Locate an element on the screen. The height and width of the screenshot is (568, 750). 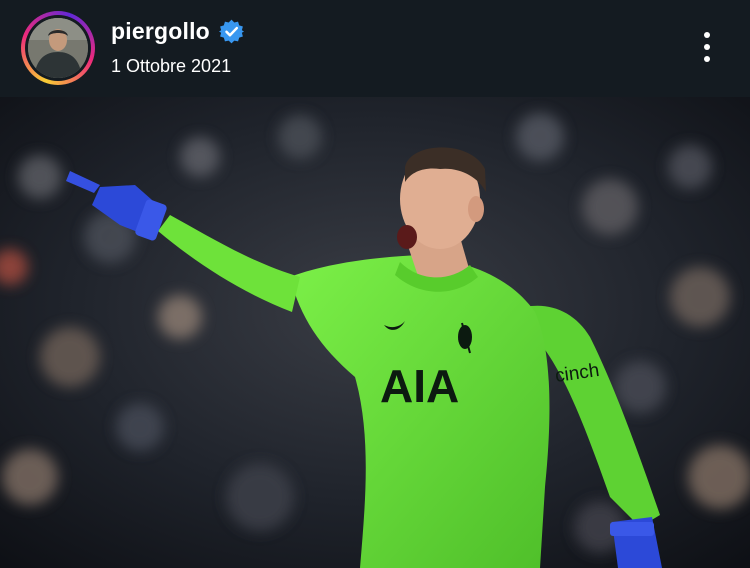
username: piergollo is located at coordinates (160, 31).